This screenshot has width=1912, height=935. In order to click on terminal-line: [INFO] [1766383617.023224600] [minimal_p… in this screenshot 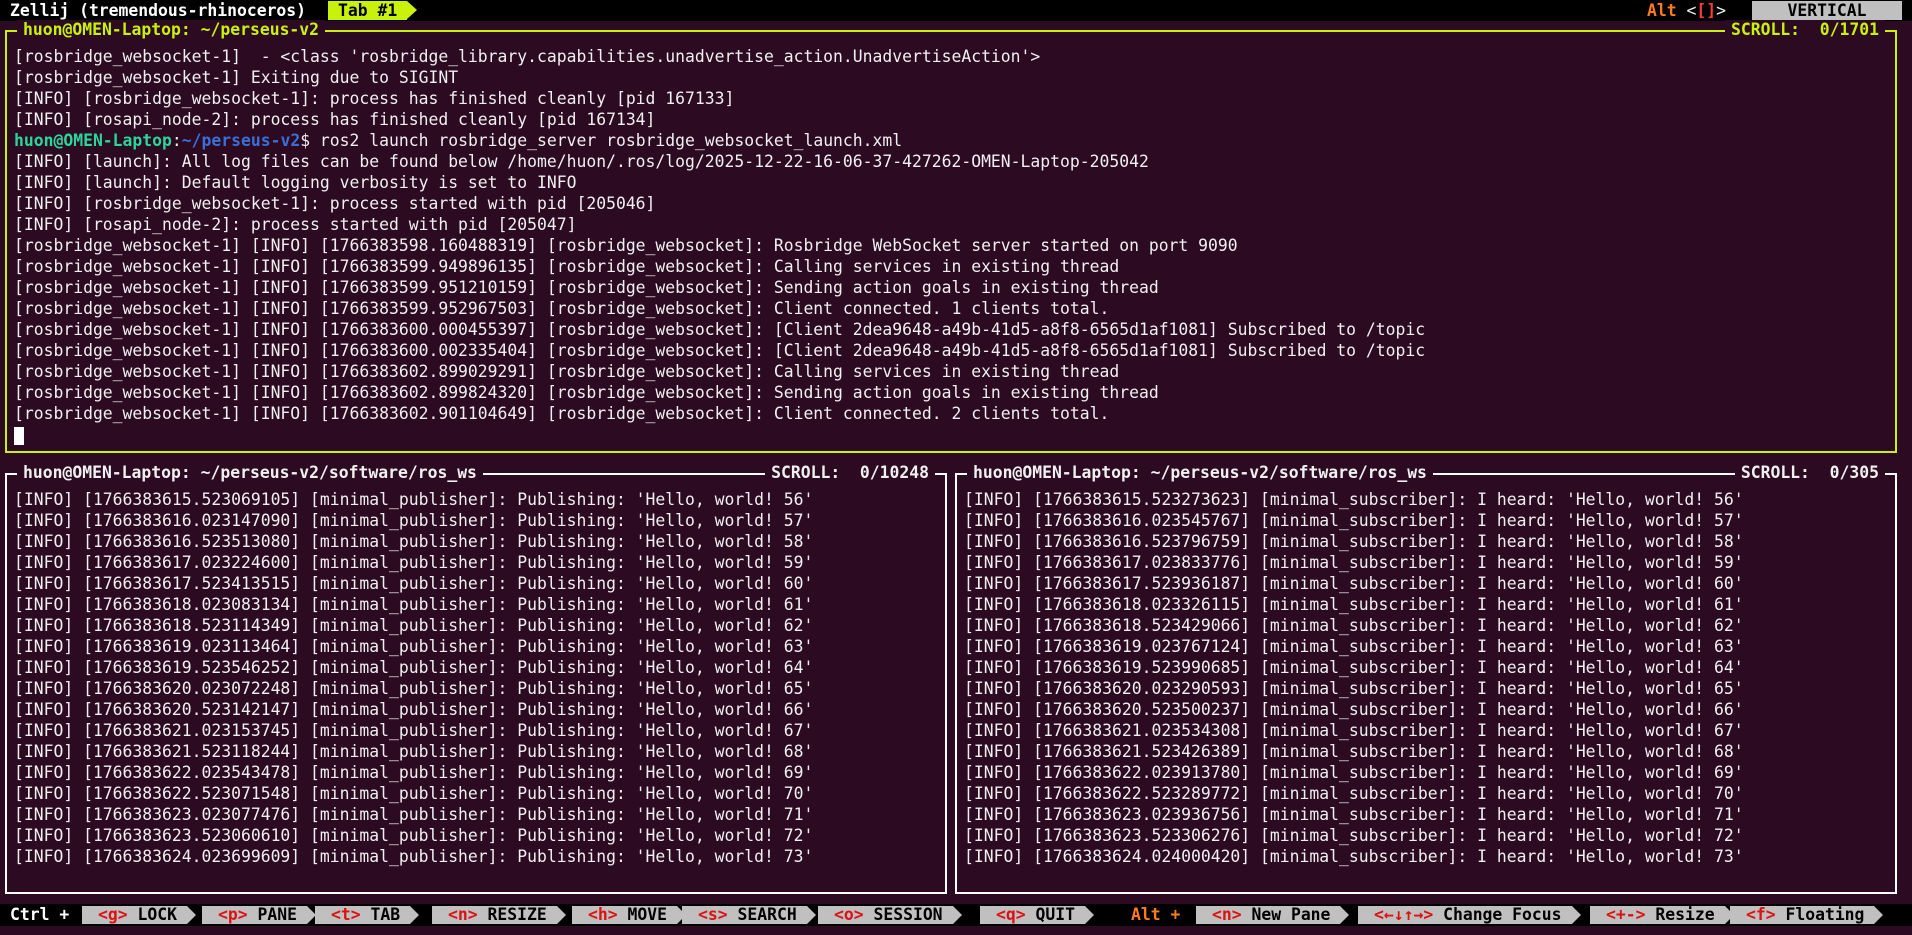, I will do `click(414, 562)`.